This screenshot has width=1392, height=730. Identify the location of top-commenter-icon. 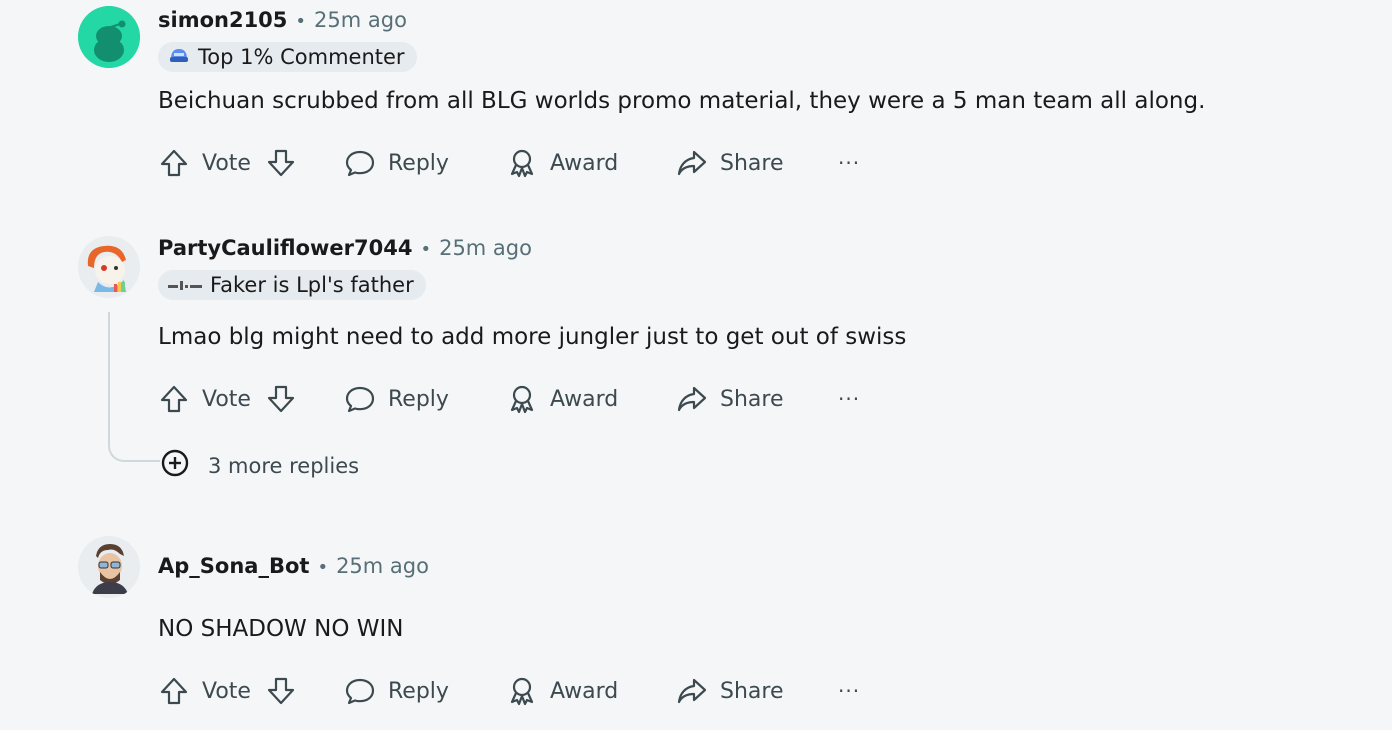
(179, 57).